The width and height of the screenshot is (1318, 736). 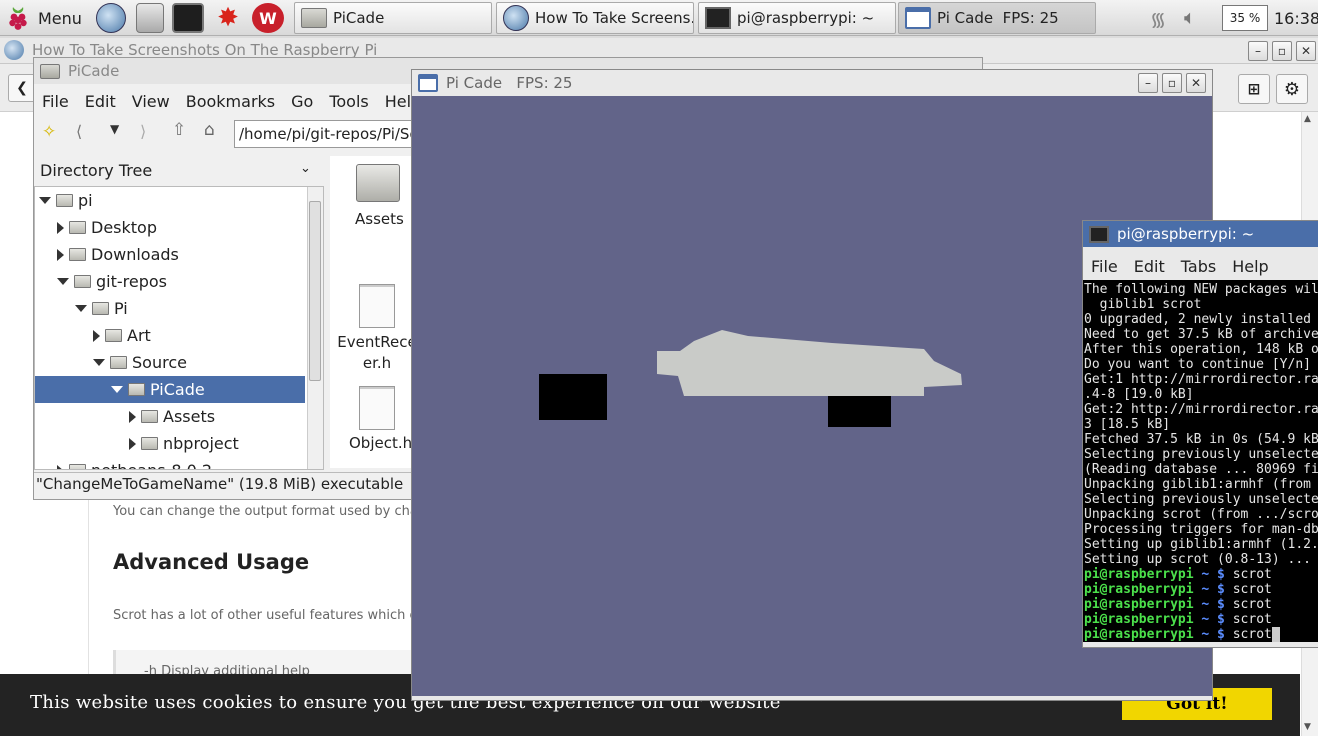 I want to click on menu-go: Go, so click(x=302, y=101).